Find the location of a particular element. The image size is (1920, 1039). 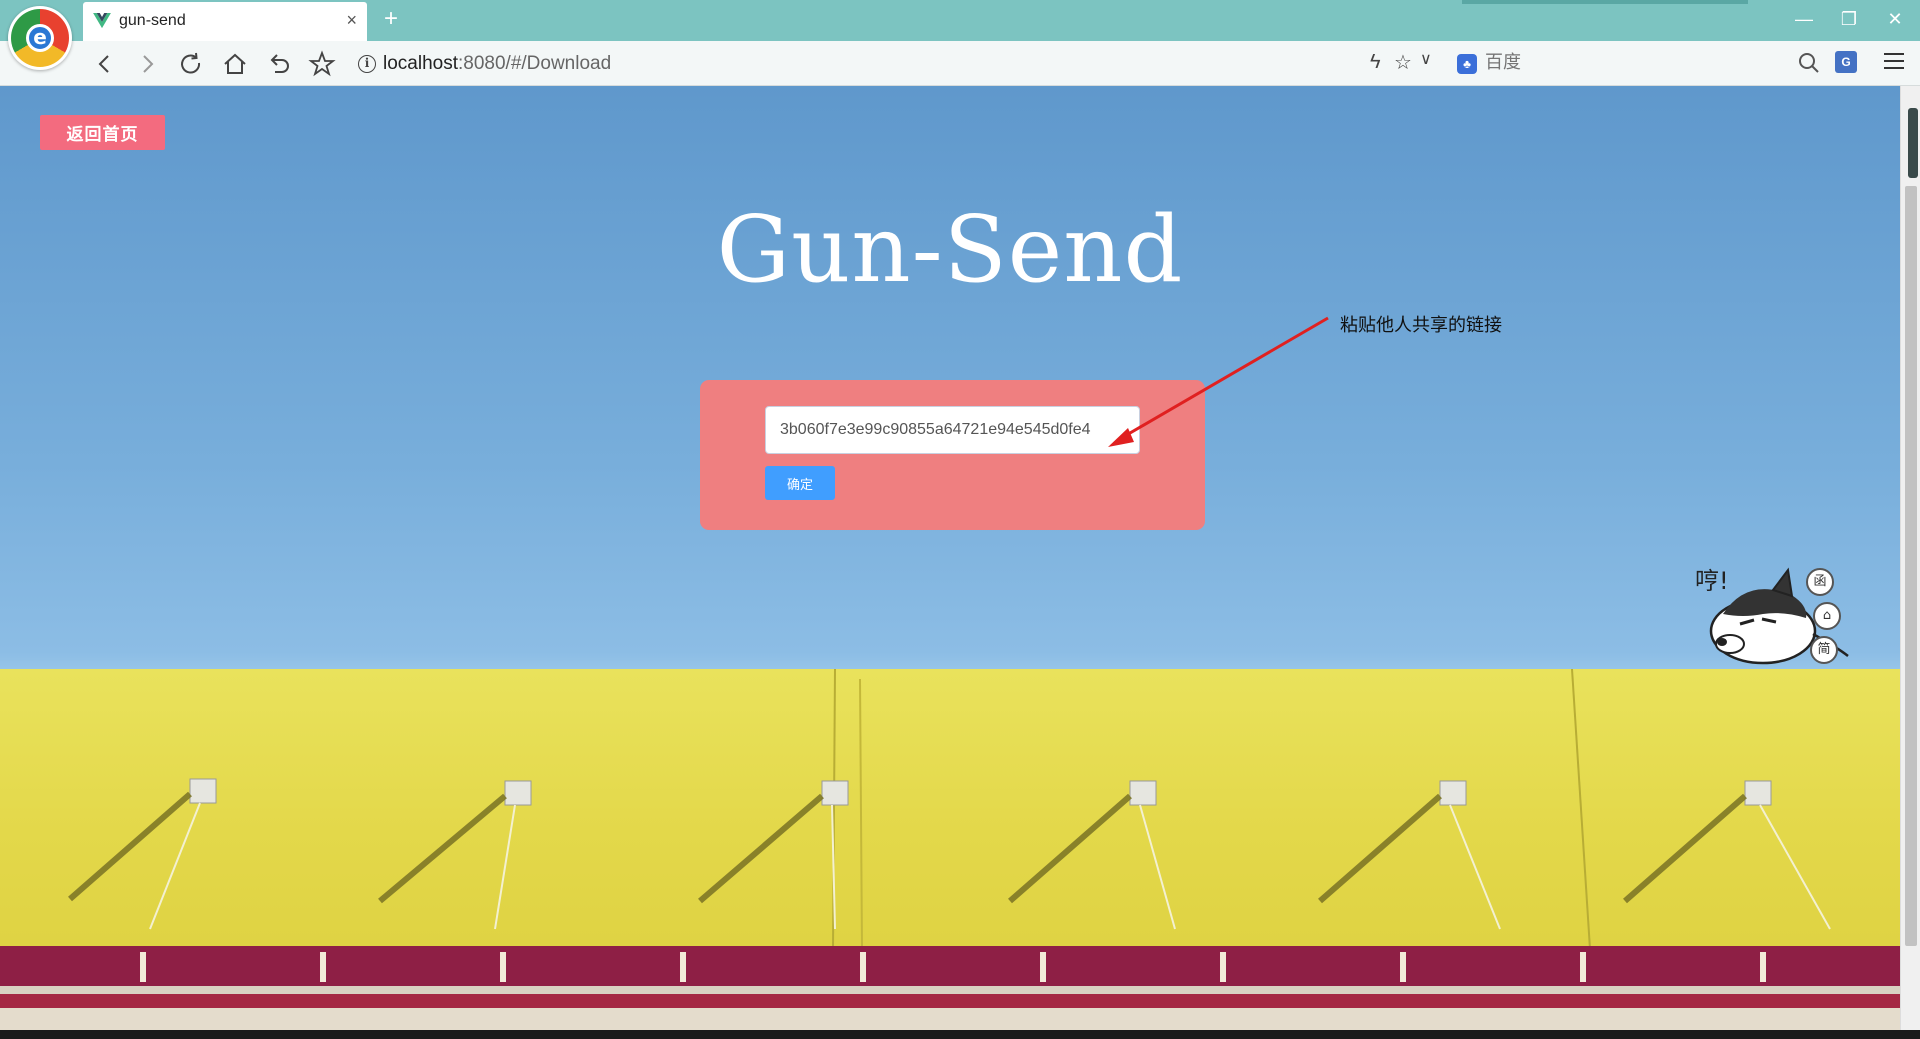

home-page-button is located at coordinates (235, 64).